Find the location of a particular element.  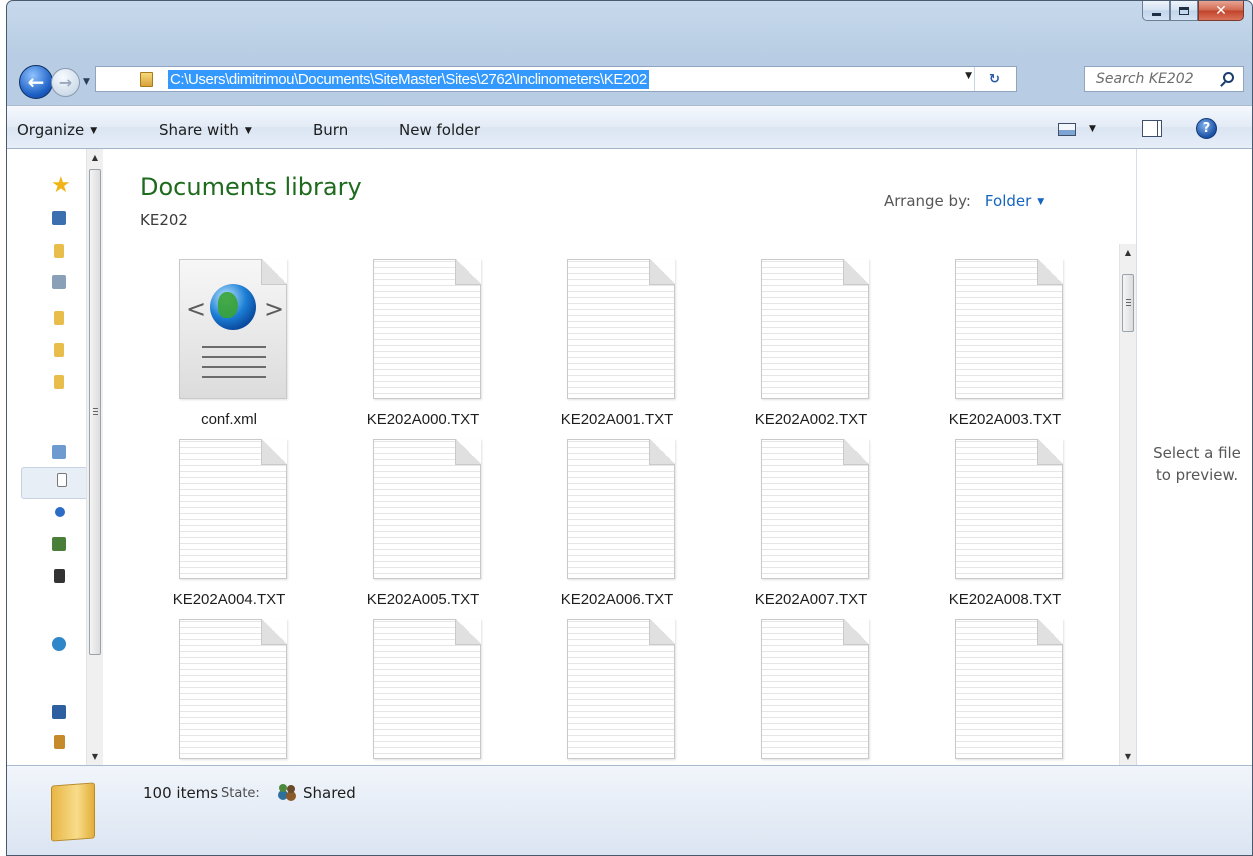

state-value: Shared is located at coordinates (329, 793).